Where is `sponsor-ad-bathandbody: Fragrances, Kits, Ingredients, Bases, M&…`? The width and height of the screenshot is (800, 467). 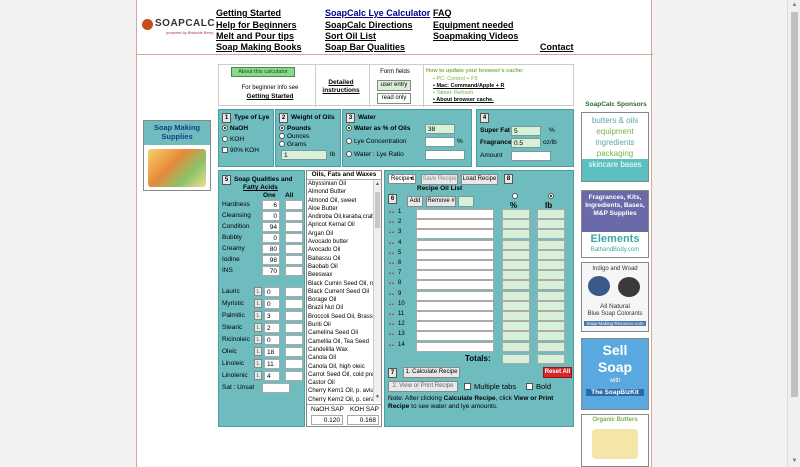
sponsor-ad-bathandbody: Fragrances, Kits, Ingredients, Bases, M&… is located at coordinates (615, 224).